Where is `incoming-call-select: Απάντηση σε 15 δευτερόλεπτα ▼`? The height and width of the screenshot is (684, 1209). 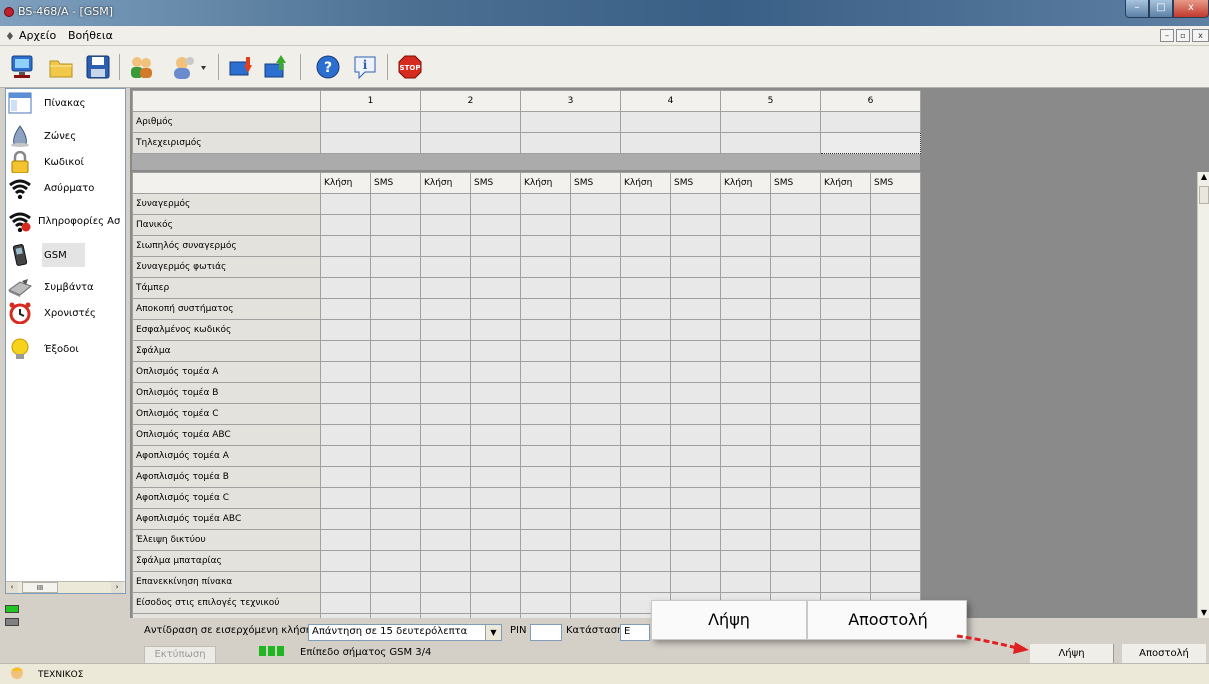
incoming-call-select: Απάντηση σε 15 δευτερόλεπτα ▼ is located at coordinates (405, 632).